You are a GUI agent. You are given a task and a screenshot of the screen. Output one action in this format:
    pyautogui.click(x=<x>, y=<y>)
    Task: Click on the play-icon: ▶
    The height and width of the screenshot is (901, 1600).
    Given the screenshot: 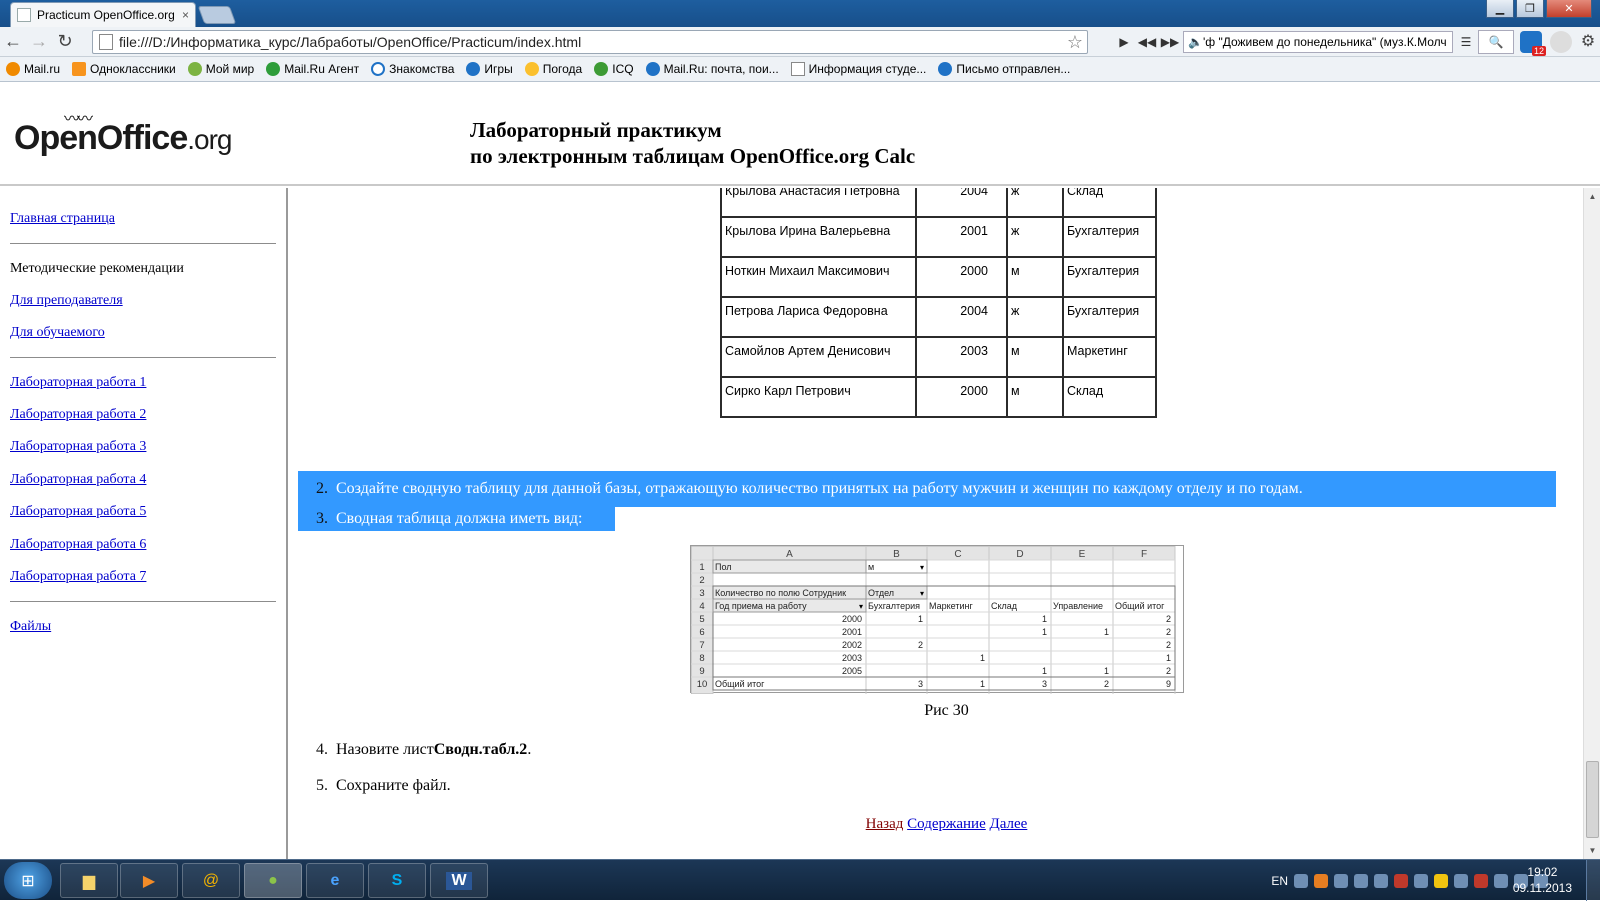 What is the action you would take?
    pyautogui.click(x=1124, y=42)
    